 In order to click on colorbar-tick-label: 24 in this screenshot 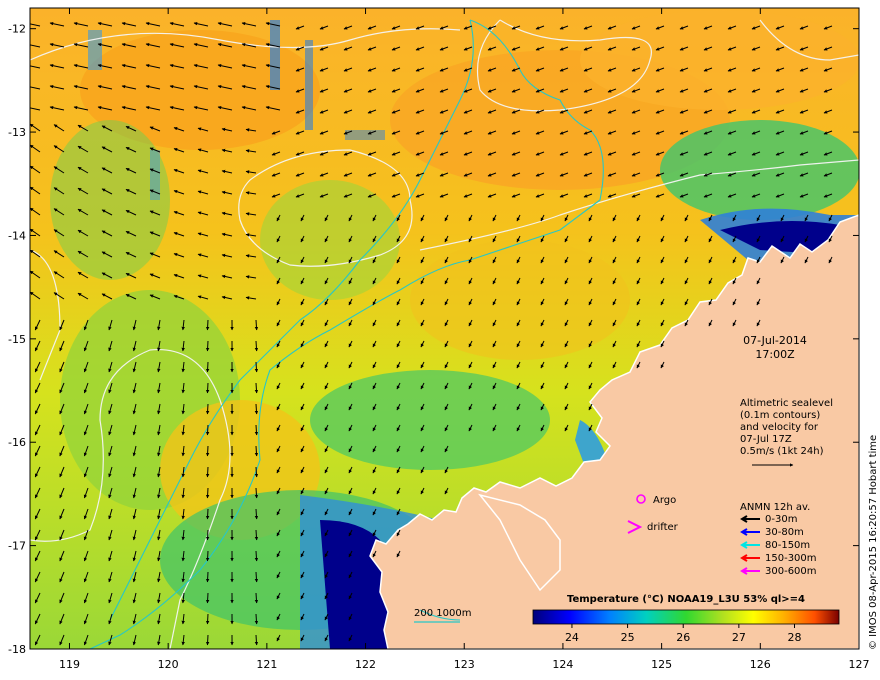, I will do `click(572, 637)`.